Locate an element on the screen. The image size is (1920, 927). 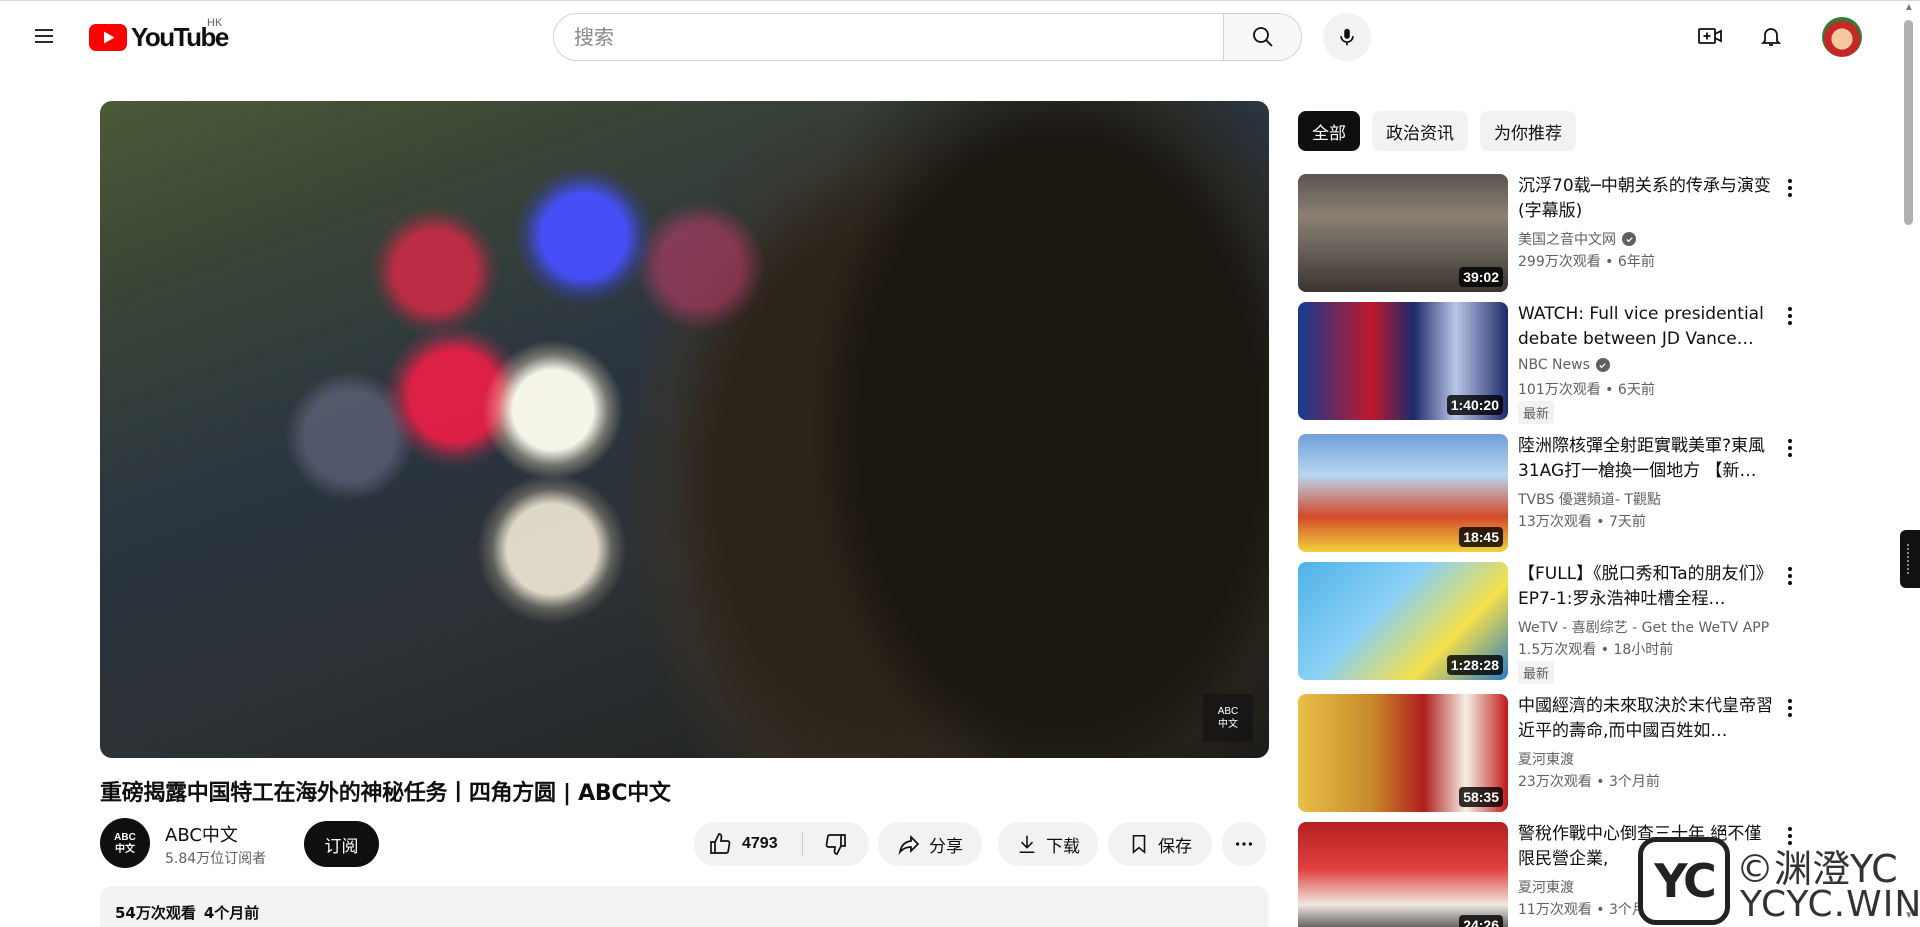
recommendation-meta: 299万次观看 • 6年前 is located at coordinates (1586, 262).